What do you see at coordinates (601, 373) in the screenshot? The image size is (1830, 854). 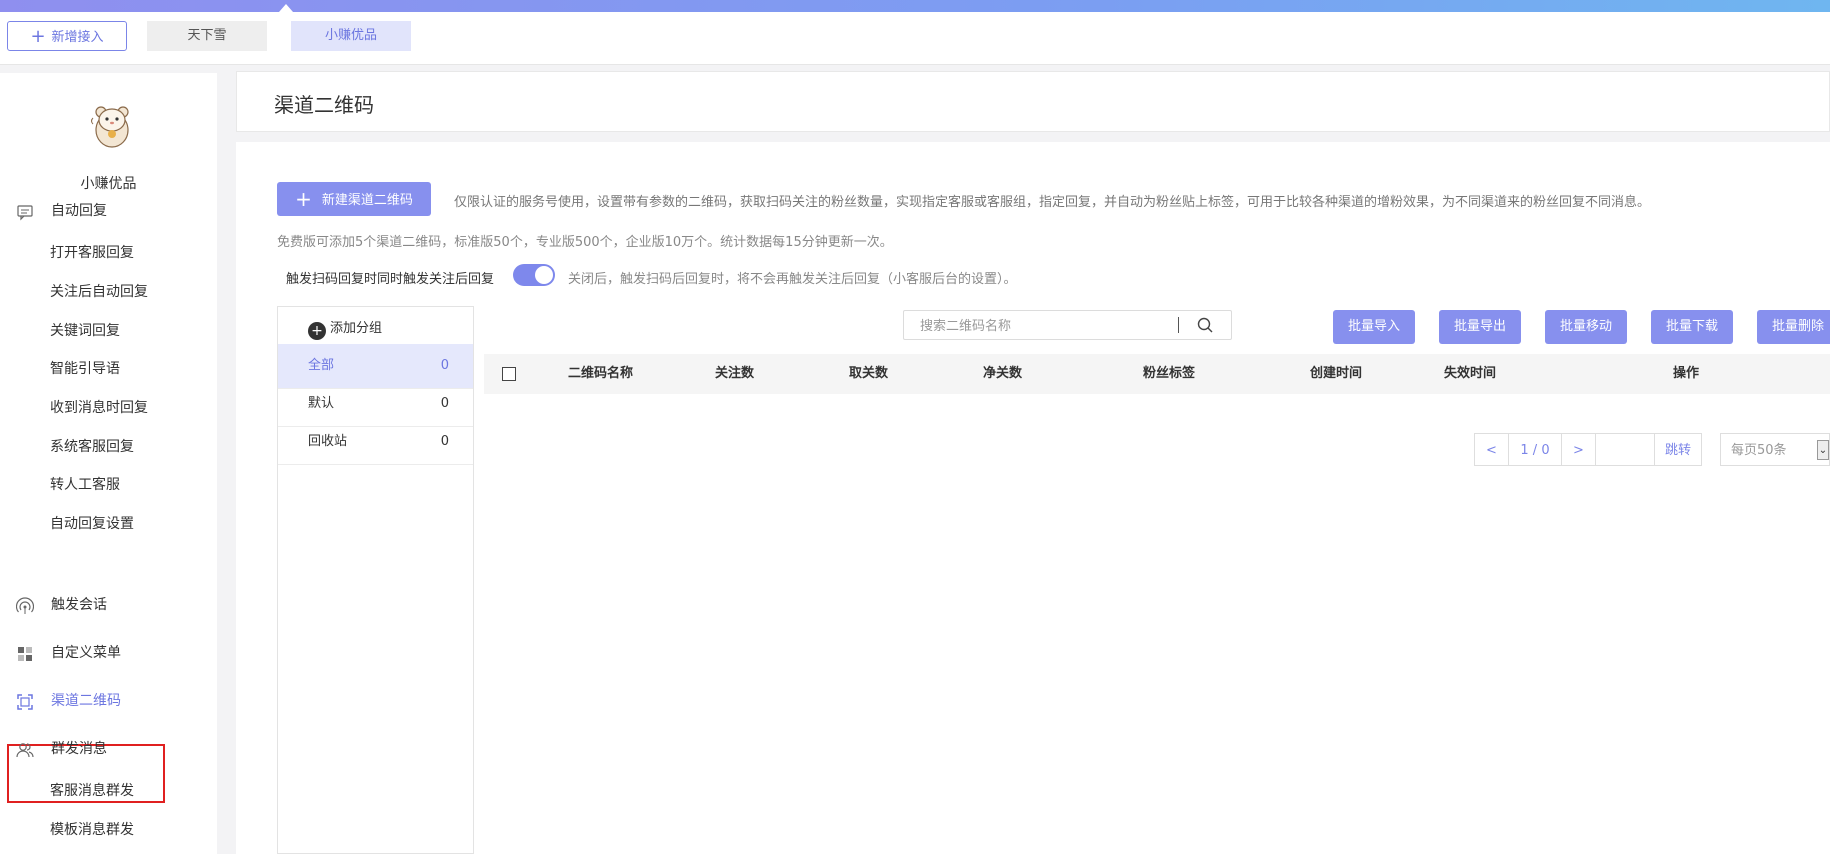 I see `column-header: 二维码名称` at bounding box center [601, 373].